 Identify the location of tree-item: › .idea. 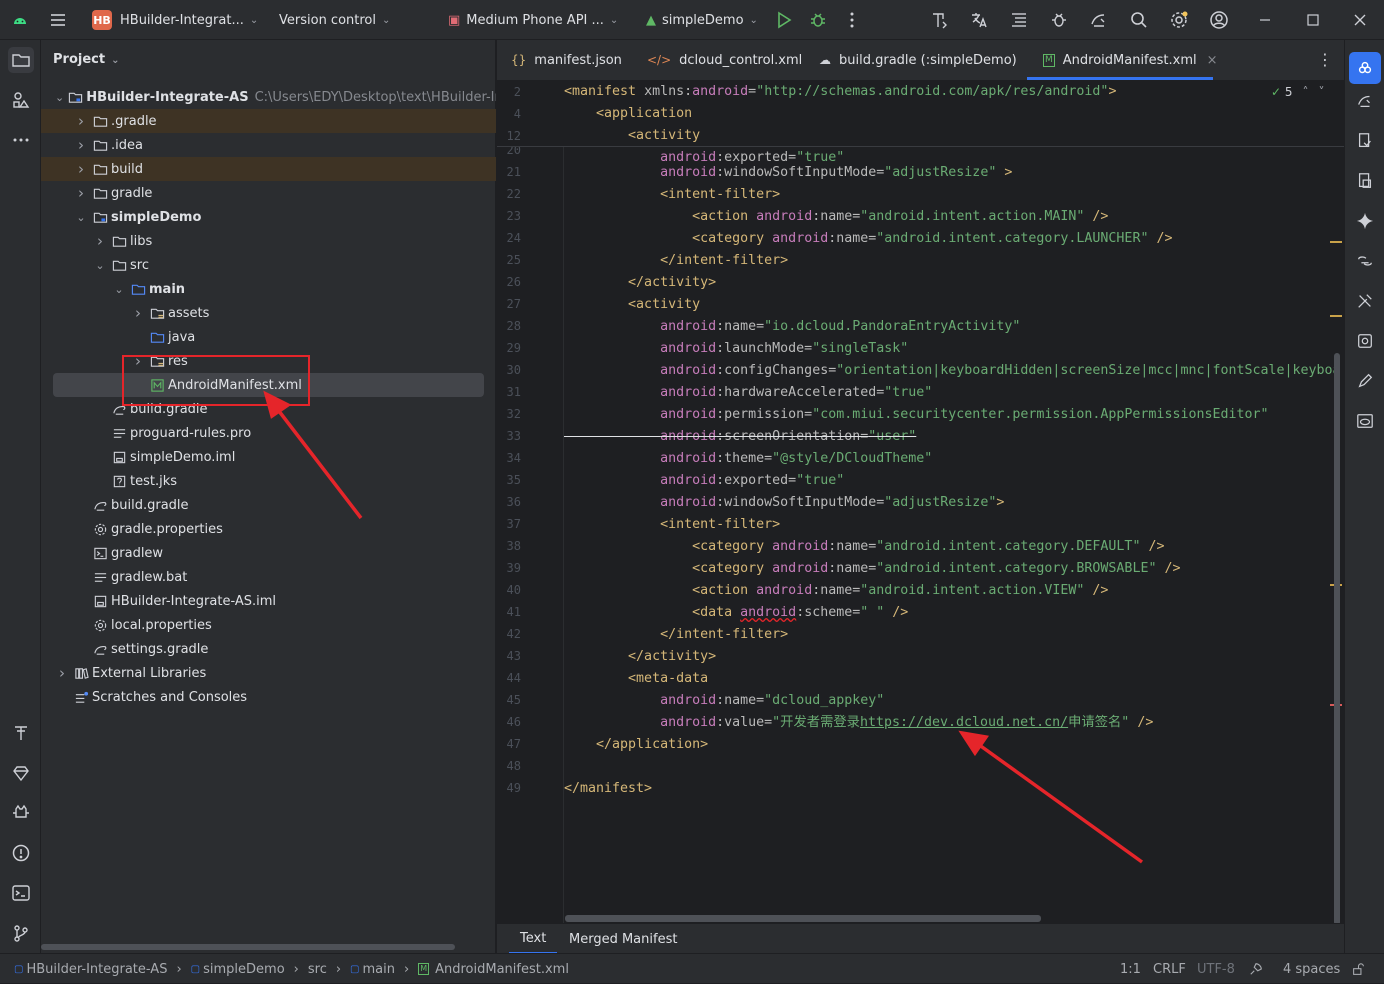
(268, 145).